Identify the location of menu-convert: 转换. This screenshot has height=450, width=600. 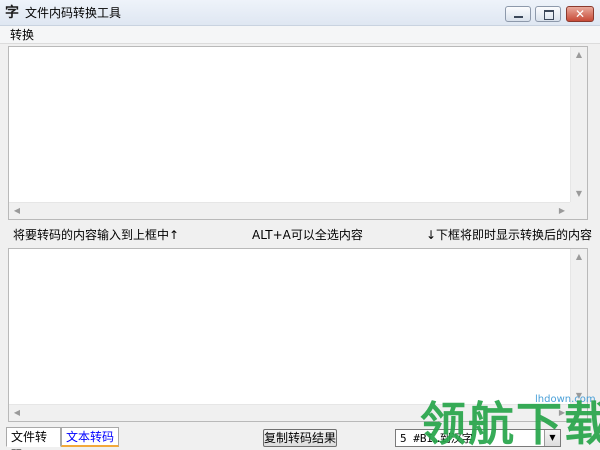
(22, 35).